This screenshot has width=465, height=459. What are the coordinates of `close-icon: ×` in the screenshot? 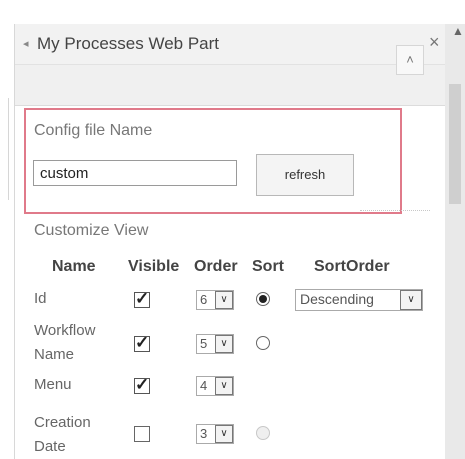 It's located at (434, 42).